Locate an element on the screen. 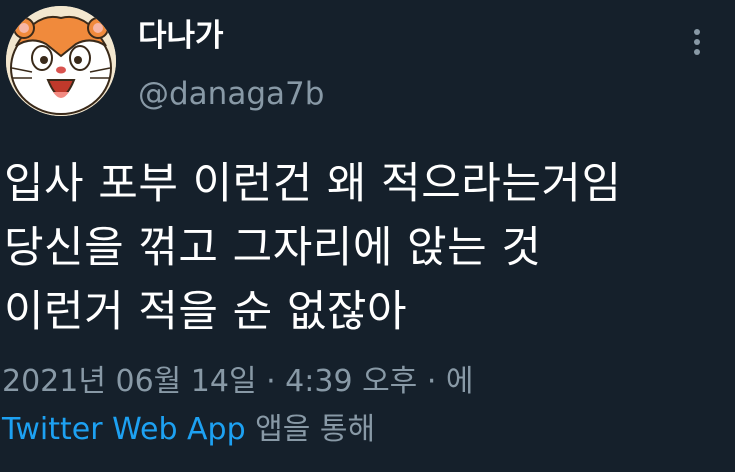 Image resolution: width=735 pixels, height=472 pixels. display-name: 다나가 is located at coordinates (181, 36).